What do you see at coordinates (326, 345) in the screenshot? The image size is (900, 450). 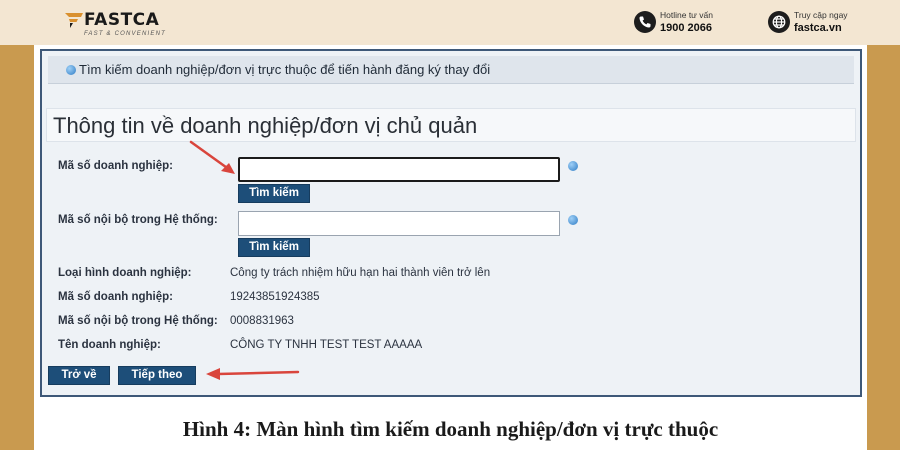 I see `enterprise-name-value: CÔNG TY TNHH TEST TEST AAAAA` at bounding box center [326, 345].